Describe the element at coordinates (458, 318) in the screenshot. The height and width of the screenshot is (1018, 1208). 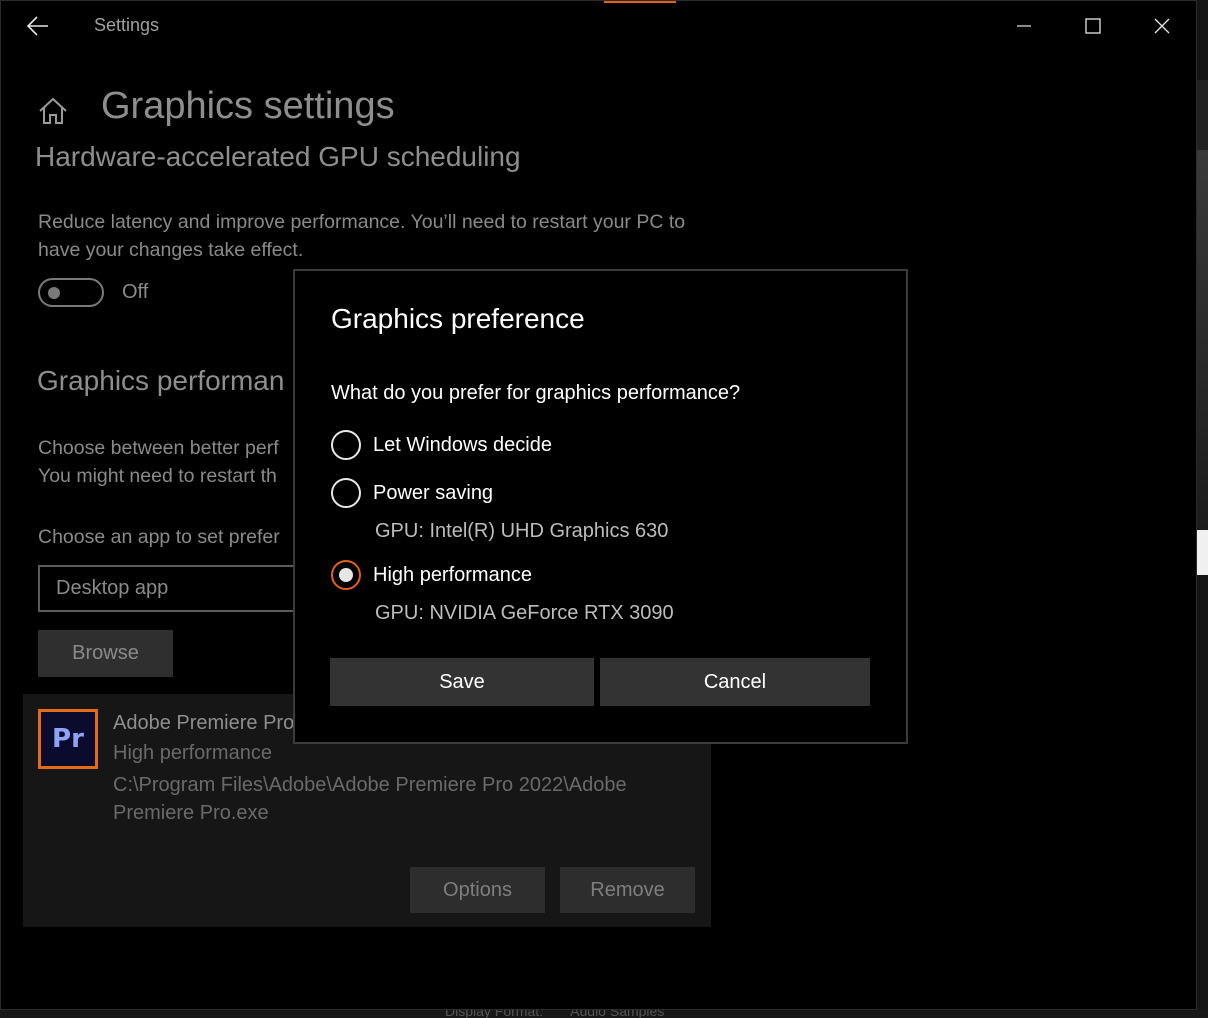
I see `dialog-title: Graphics preference` at that location.